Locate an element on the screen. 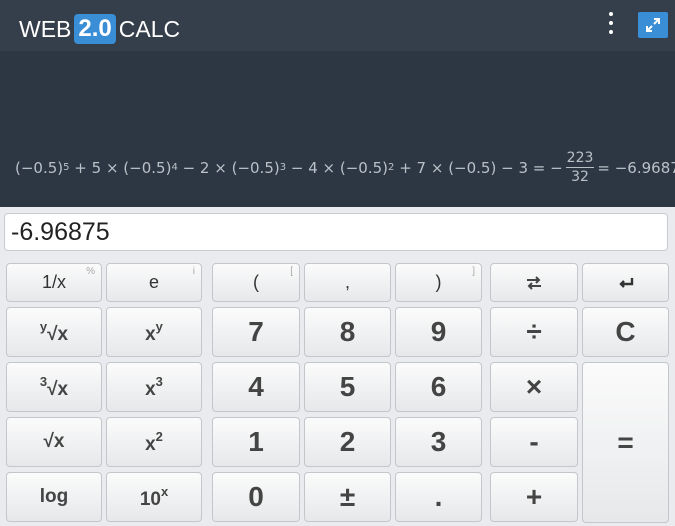 The height and width of the screenshot is (526, 675). digit-0-button: 0 is located at coordinates (256, 497).